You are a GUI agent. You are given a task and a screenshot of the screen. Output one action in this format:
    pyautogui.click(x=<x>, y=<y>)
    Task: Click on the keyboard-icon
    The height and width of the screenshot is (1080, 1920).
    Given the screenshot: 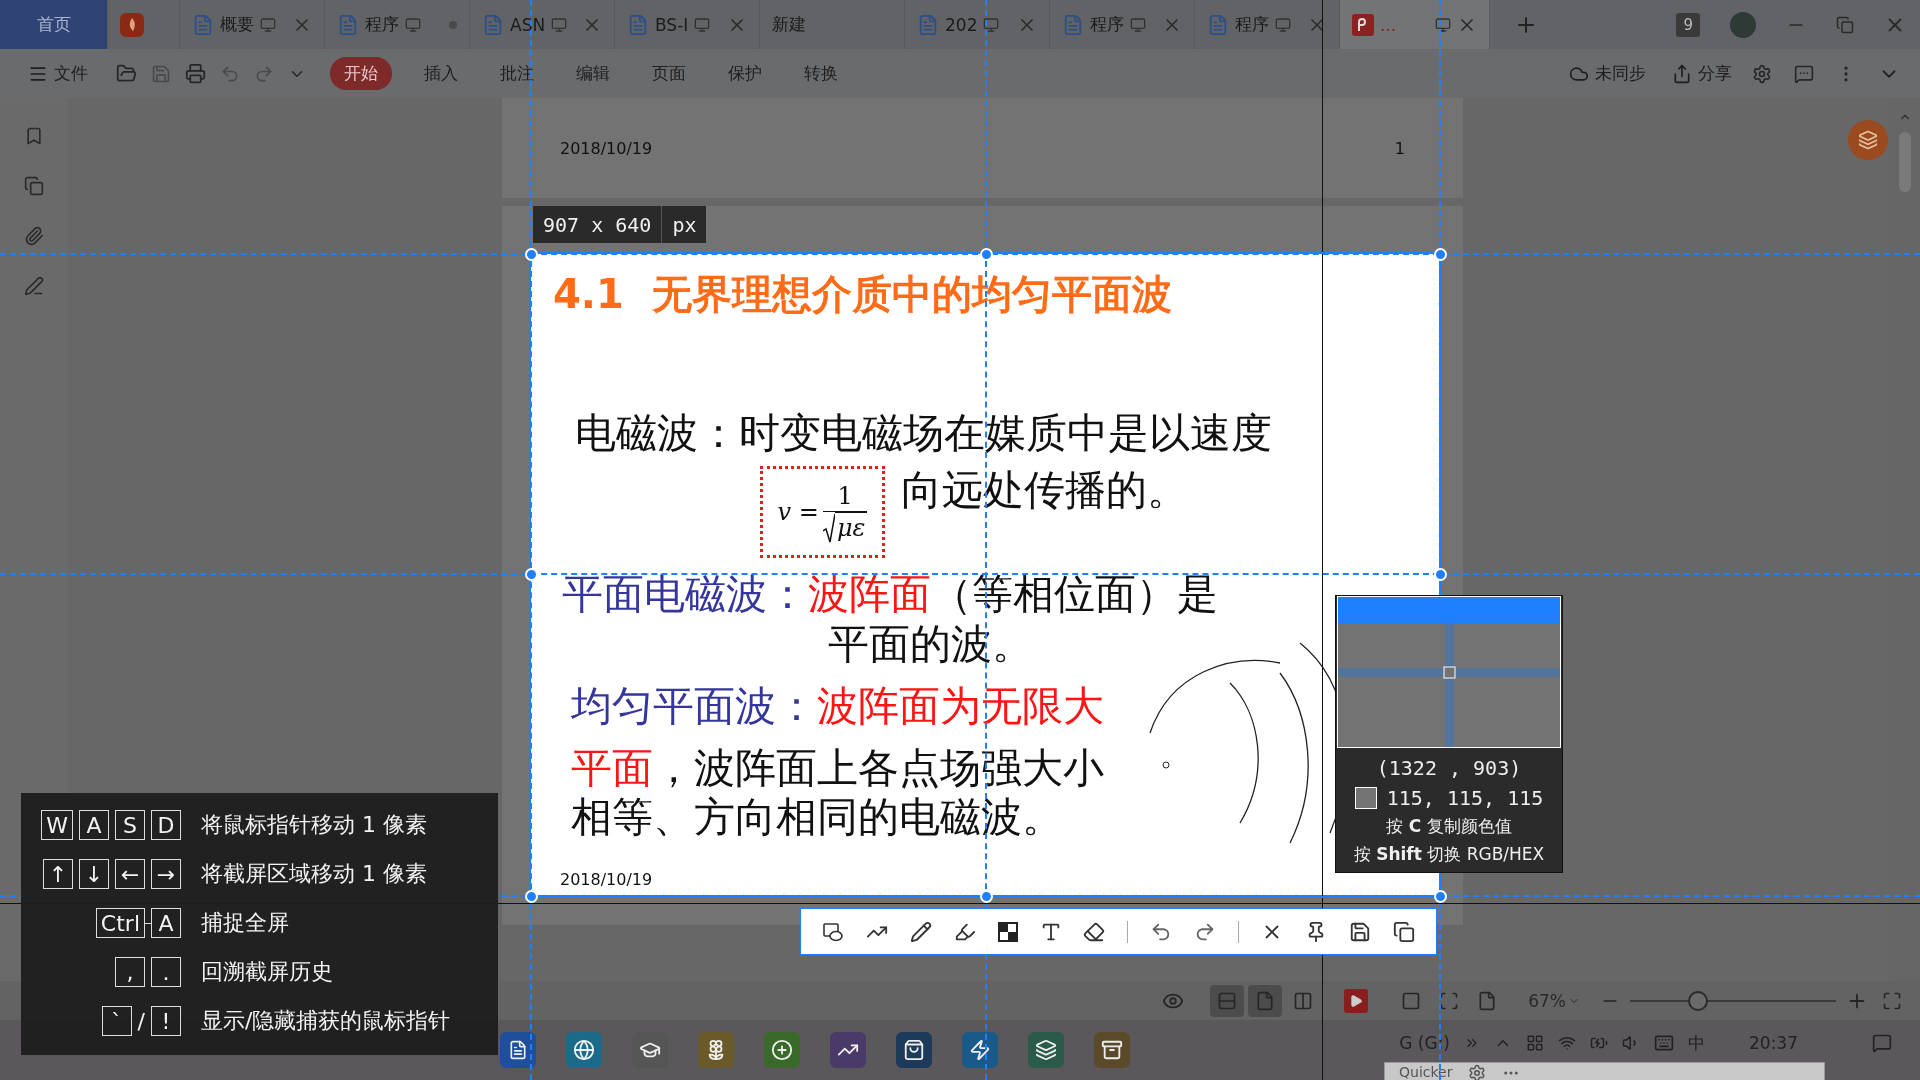 What is the action you would take?
    pyautogui.click(x=1664, y=1043)
    